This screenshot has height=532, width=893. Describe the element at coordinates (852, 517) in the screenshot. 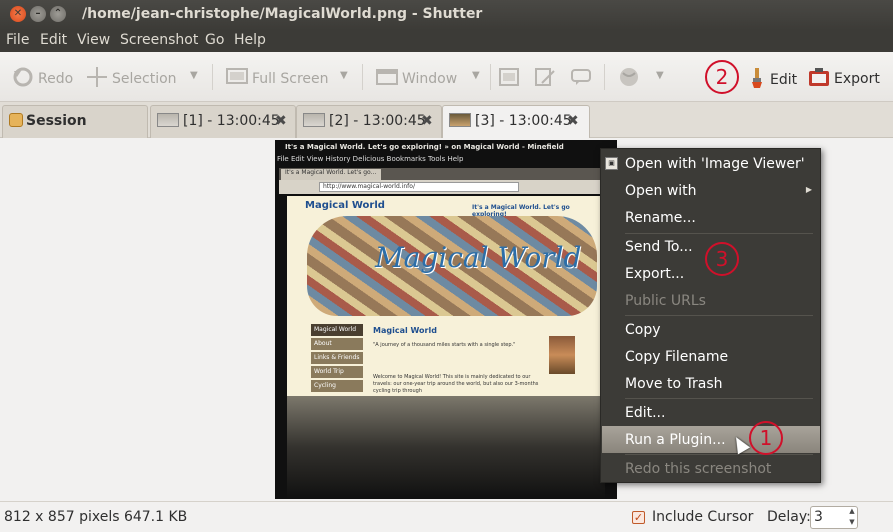

I see `spin-arrows-icon: ▲ ▼` at that location.